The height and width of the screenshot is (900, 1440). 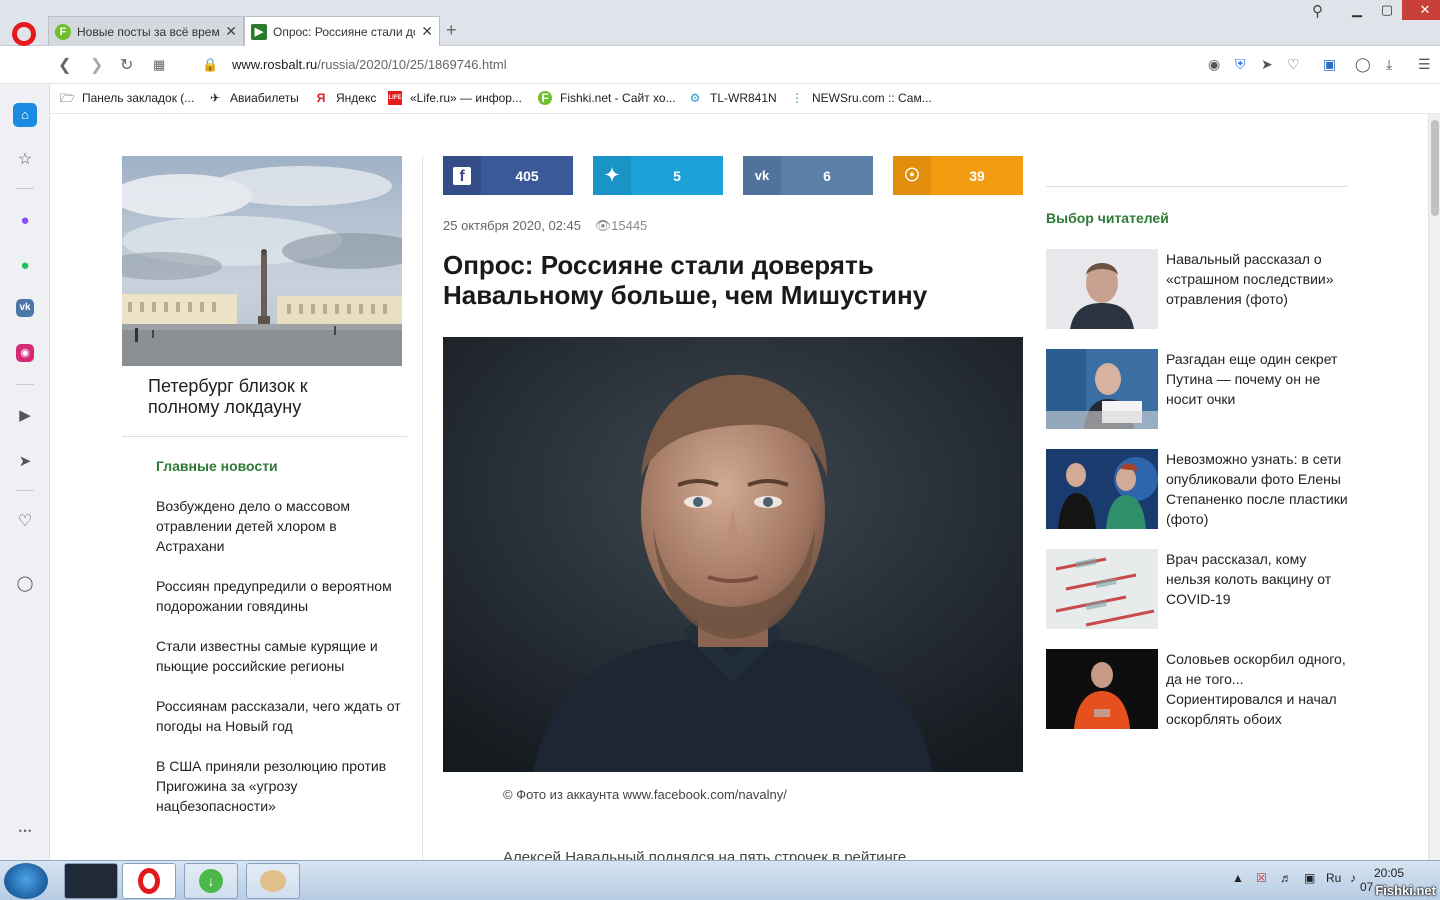 I want to click on volume-icon: ♬, so click(x=1286, y=878).